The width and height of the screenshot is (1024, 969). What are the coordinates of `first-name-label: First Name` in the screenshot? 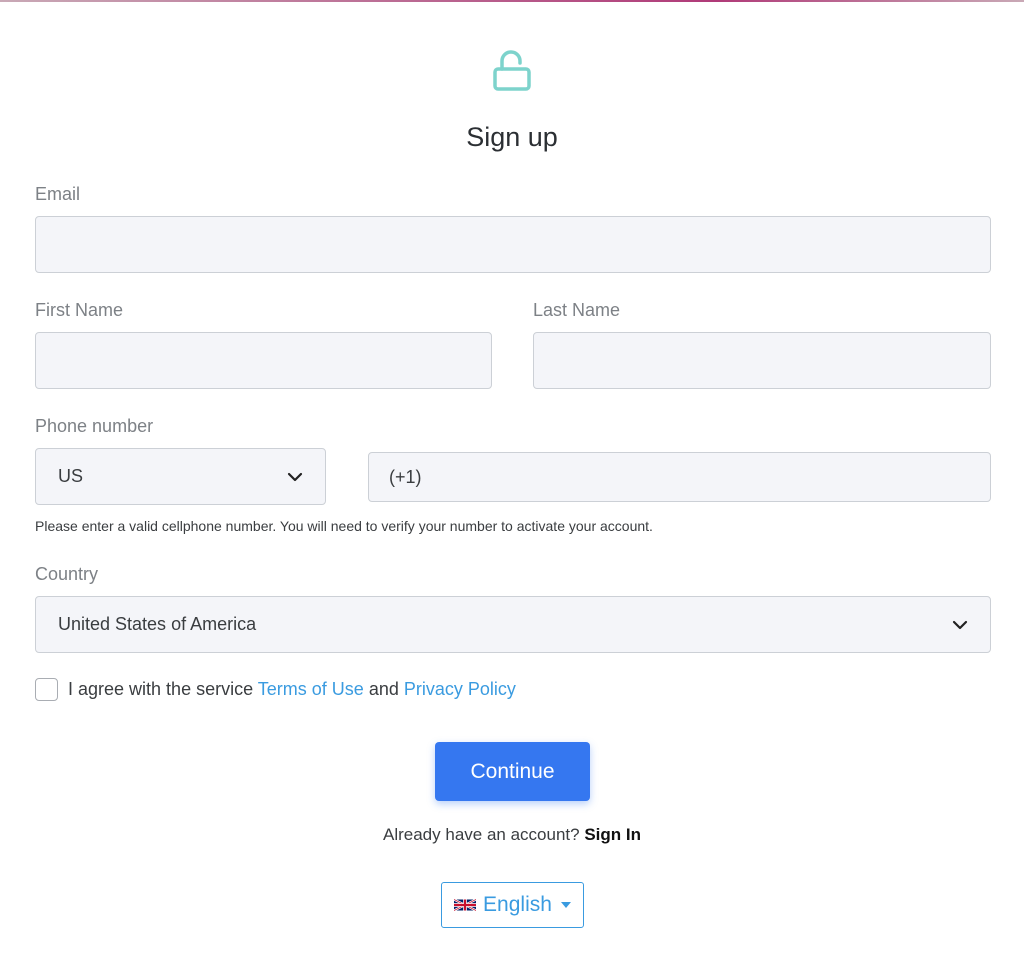 It's located at (79, 310).